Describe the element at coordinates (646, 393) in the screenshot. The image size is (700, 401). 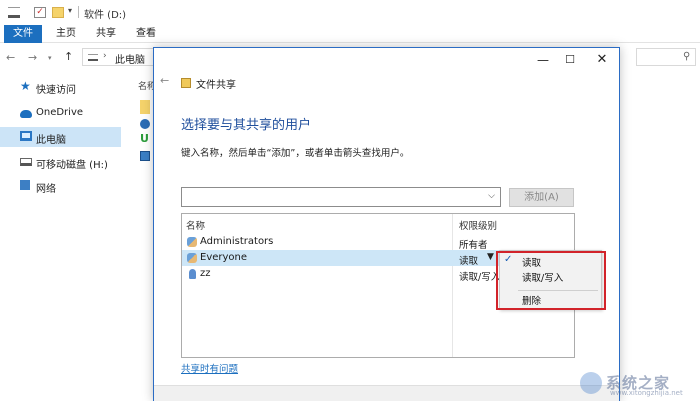
I see `watermark-url: www.xitongzhijia.net` at that location.